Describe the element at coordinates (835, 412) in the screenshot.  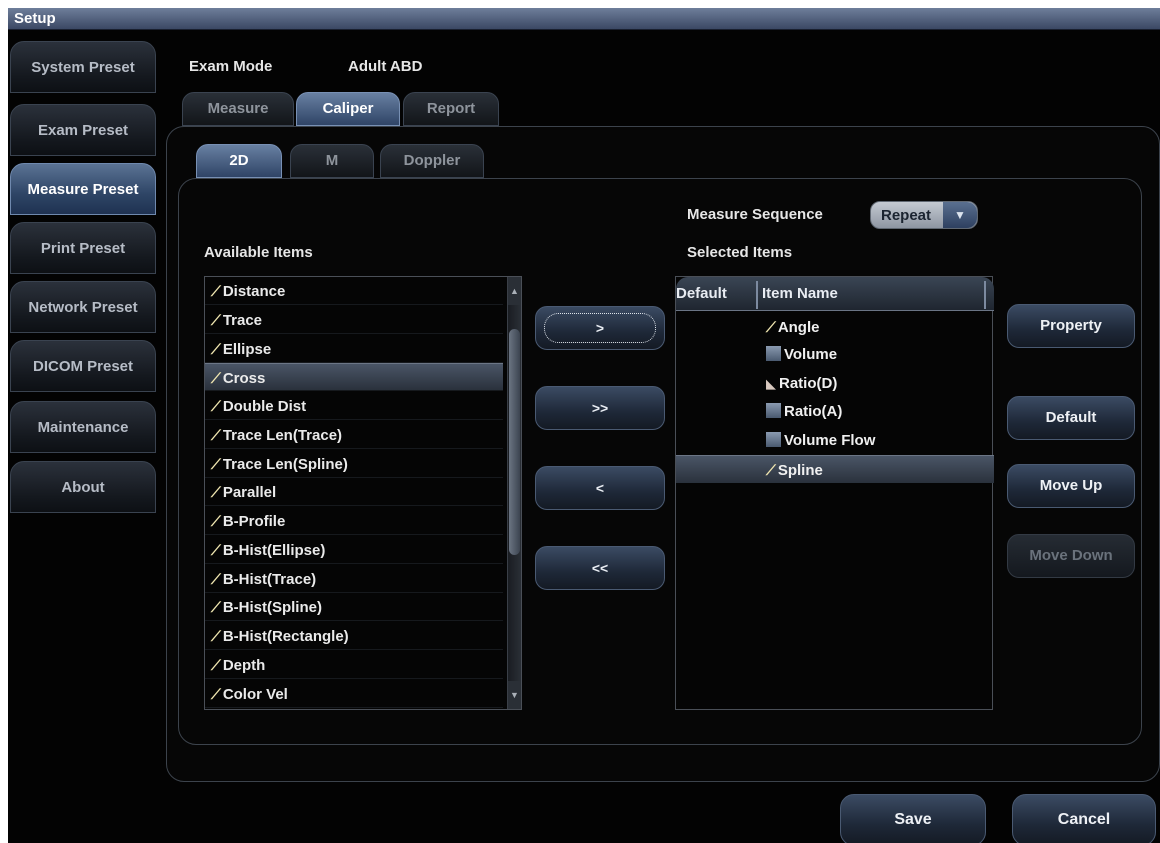
I see `table-row: Ratio(A)` at that location.